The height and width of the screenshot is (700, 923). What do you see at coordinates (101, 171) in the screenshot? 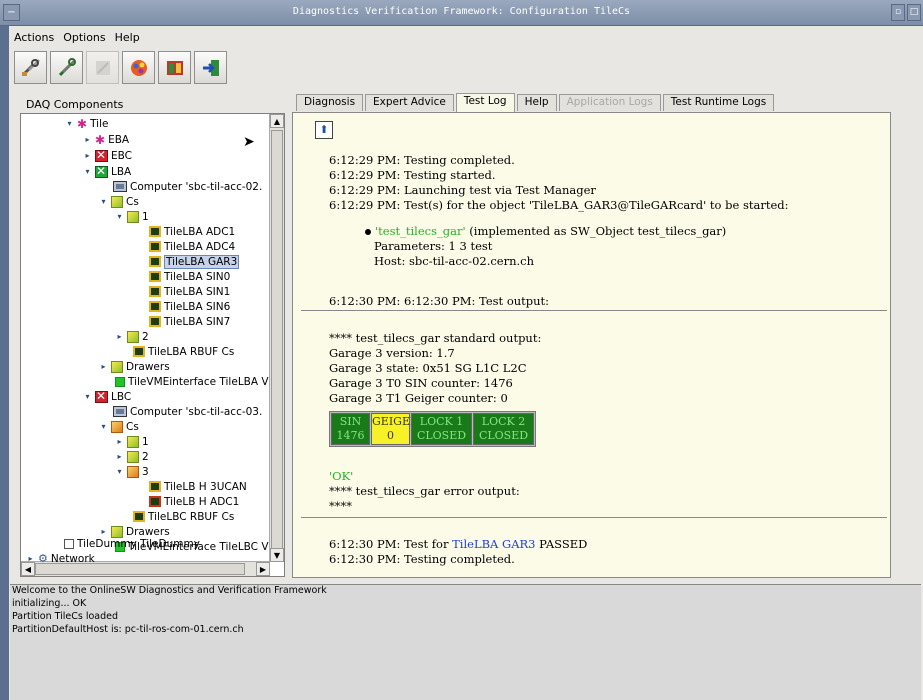
I see `ok-flag-icon` at bounding box center [101, 171].